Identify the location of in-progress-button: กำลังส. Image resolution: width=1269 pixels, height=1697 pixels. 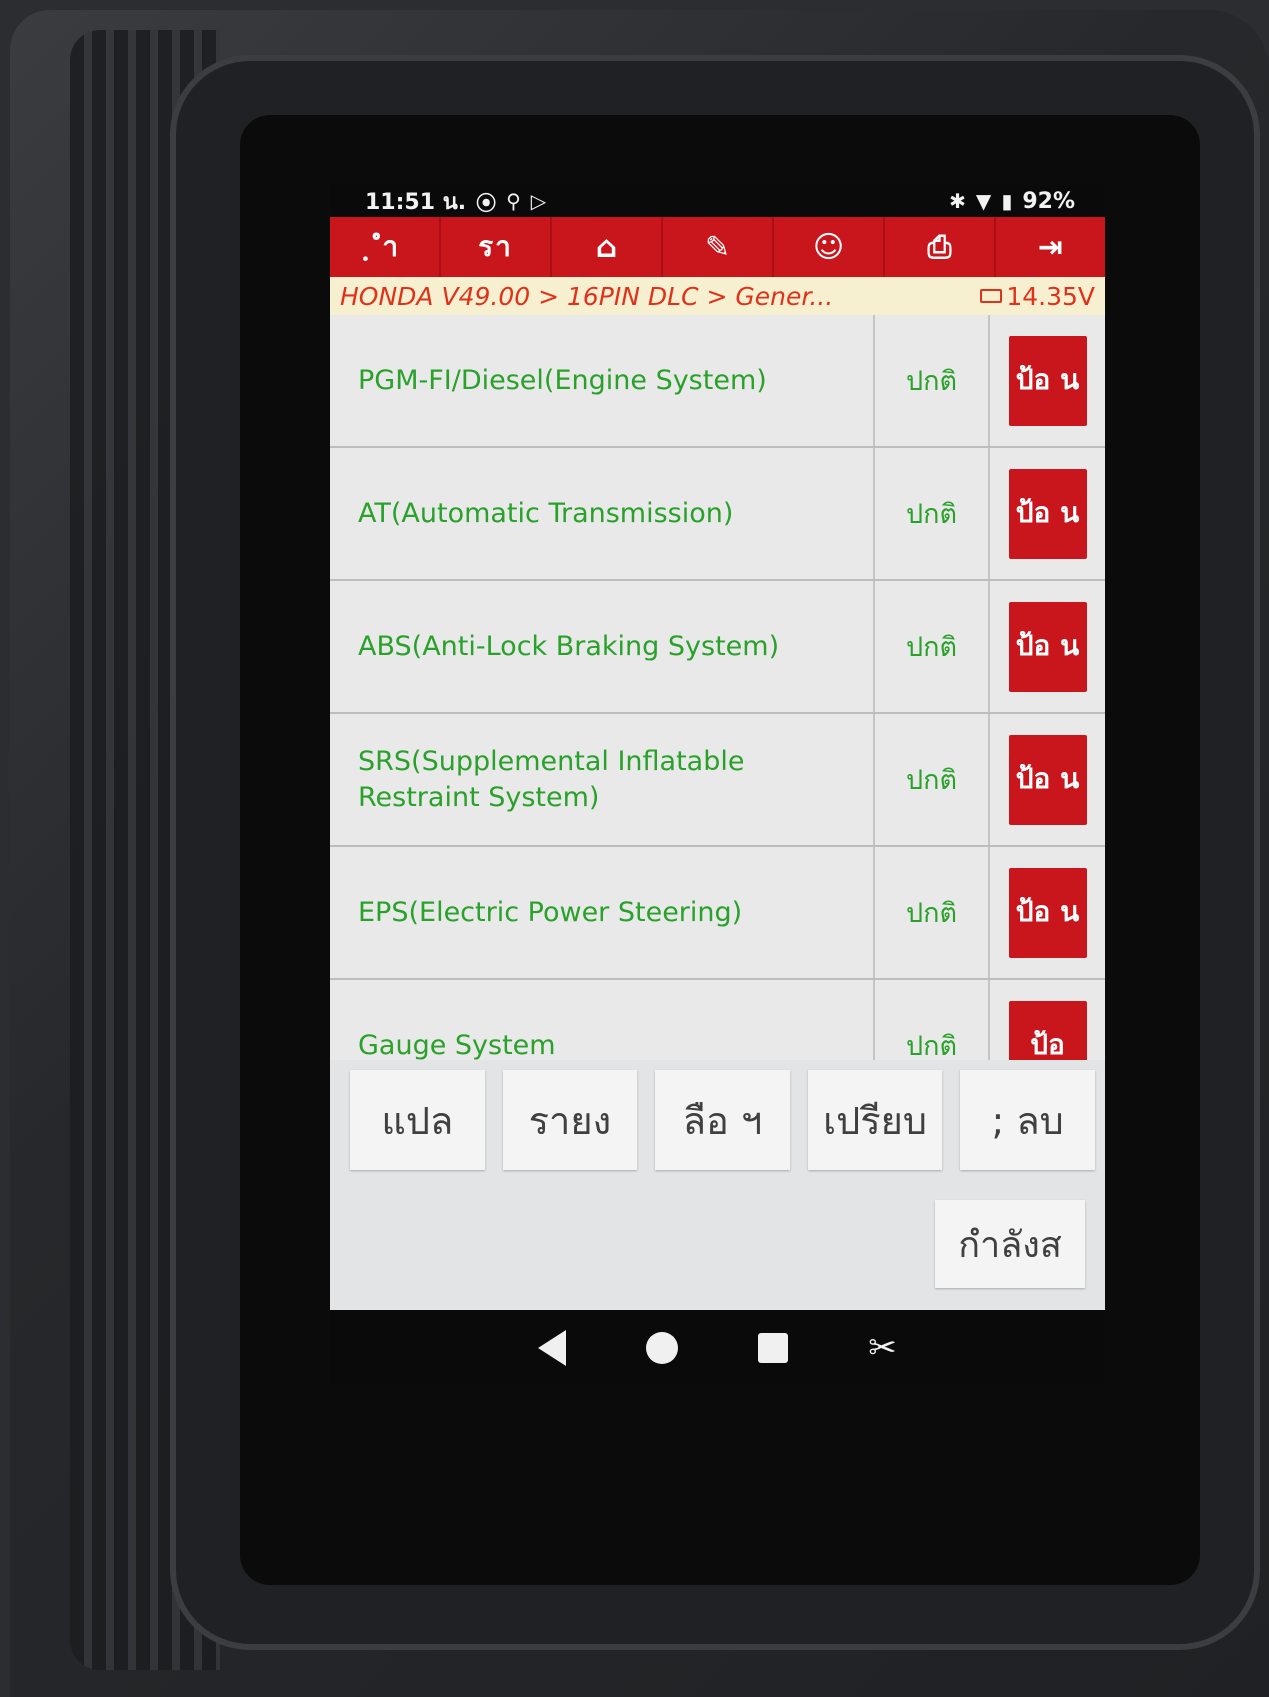
(1010, 1244).